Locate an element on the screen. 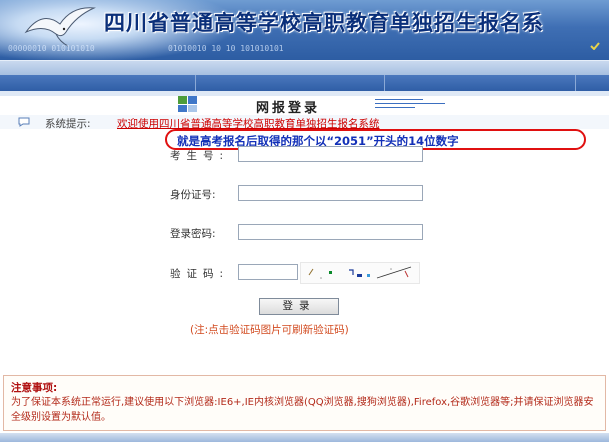 Image resolution: width=609 pixels, height=442 pixels. notes-title: 注意事项: is located at coordinates (34, 388).